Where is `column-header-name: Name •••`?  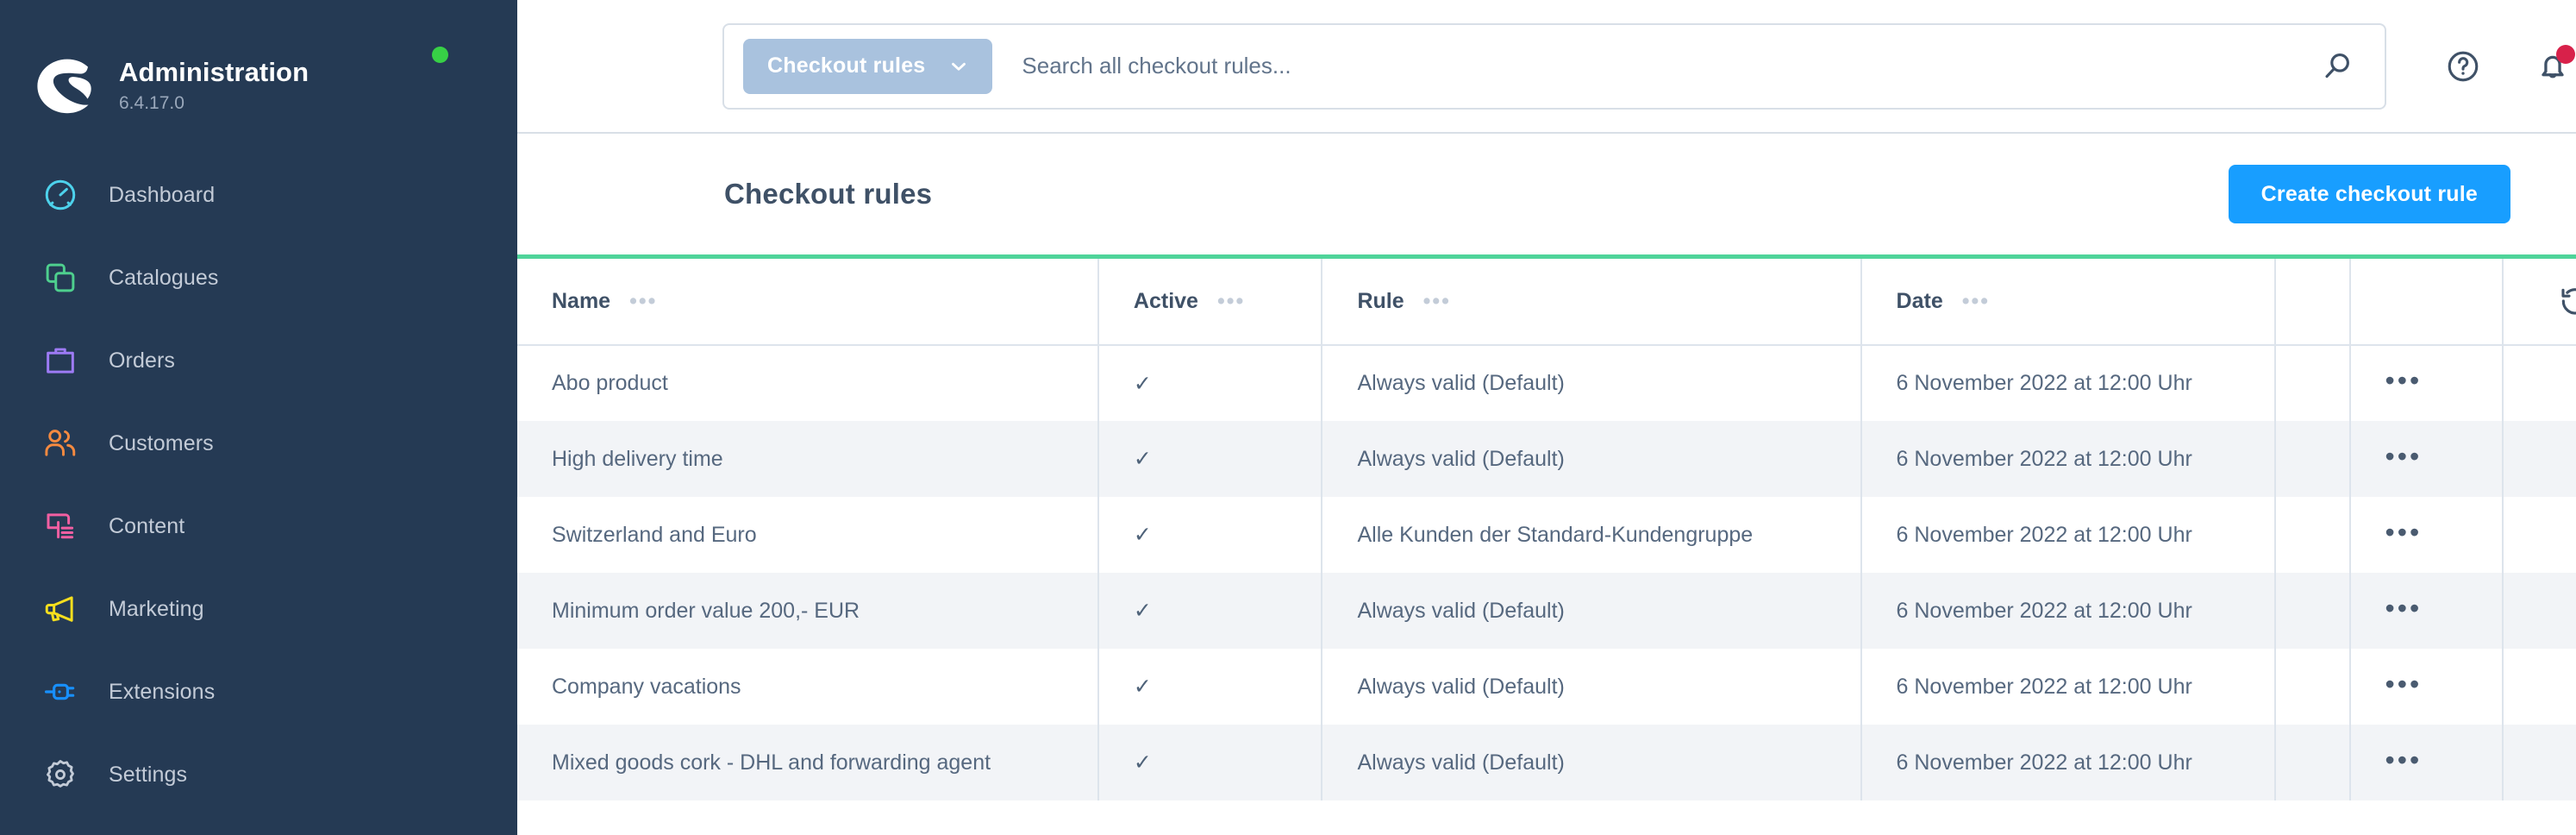 column-header-name: Name ••• is located at coordinates (808, 302).